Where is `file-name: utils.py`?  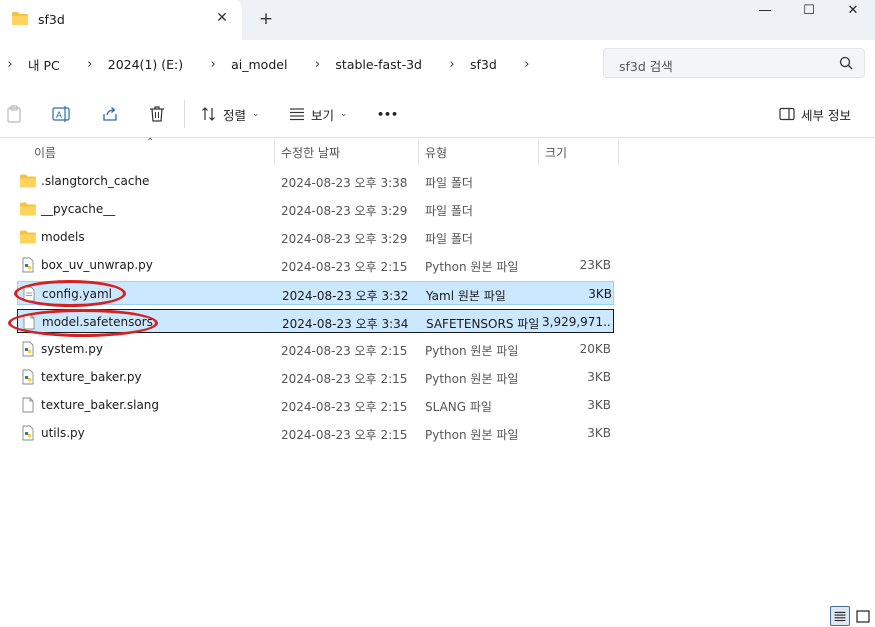
file-name: utils.py is located at coordinates (63, 433).